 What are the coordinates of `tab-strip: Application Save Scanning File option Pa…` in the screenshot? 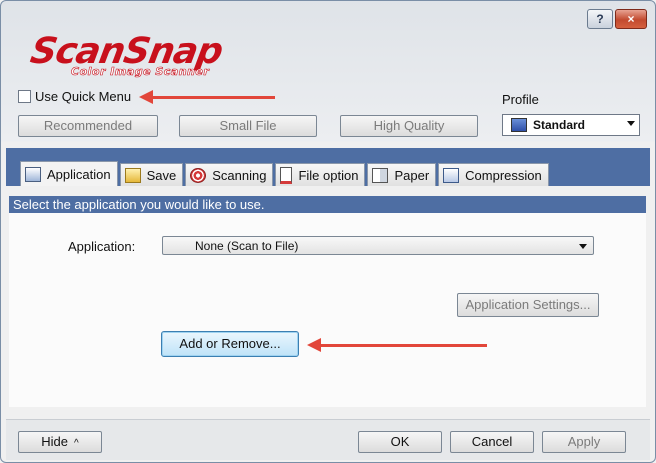 It's located at (285, 173).